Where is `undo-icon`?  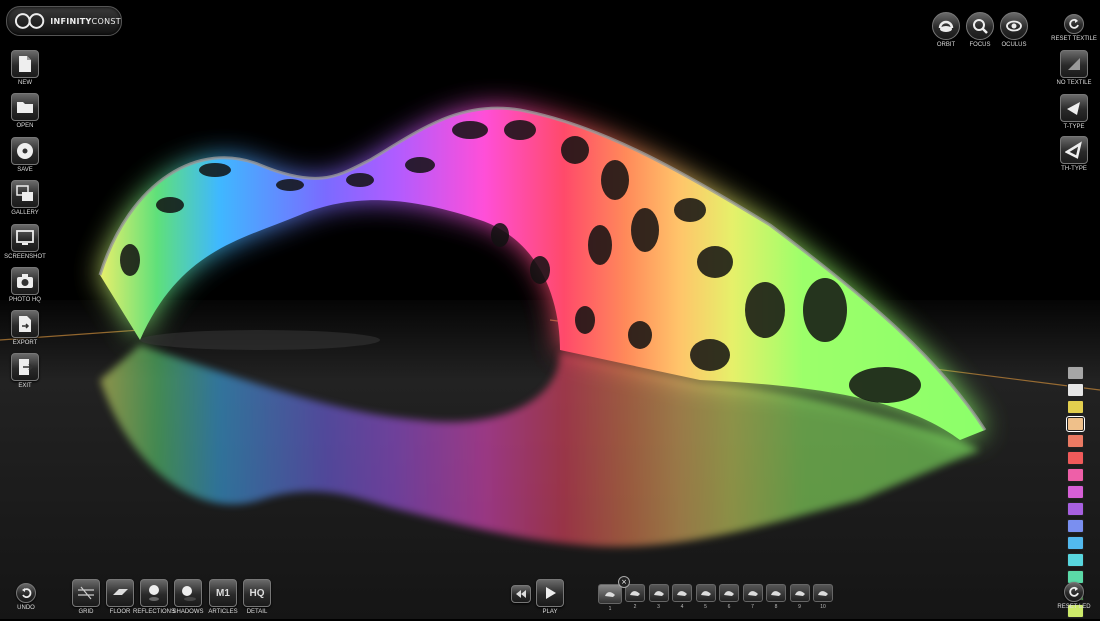
undo-icon is located at coordinates (26, 593).